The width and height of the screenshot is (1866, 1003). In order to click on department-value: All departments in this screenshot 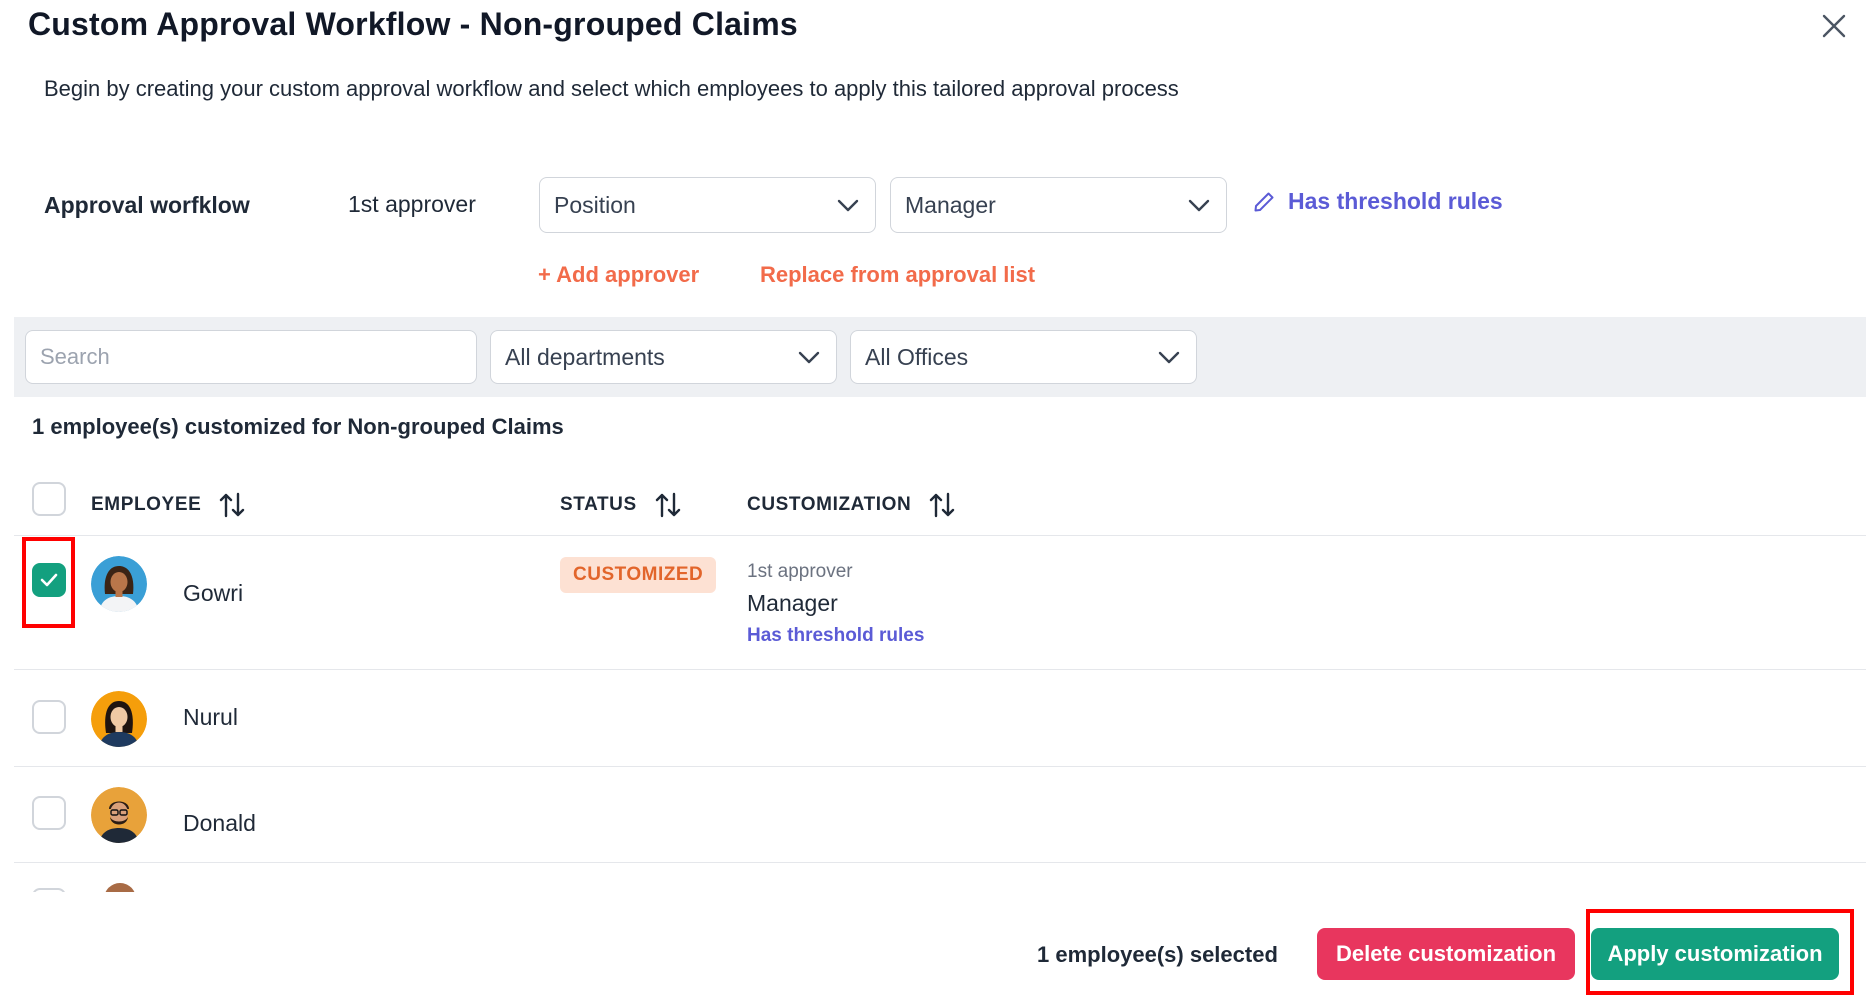, I will do `click(585, 356)`.